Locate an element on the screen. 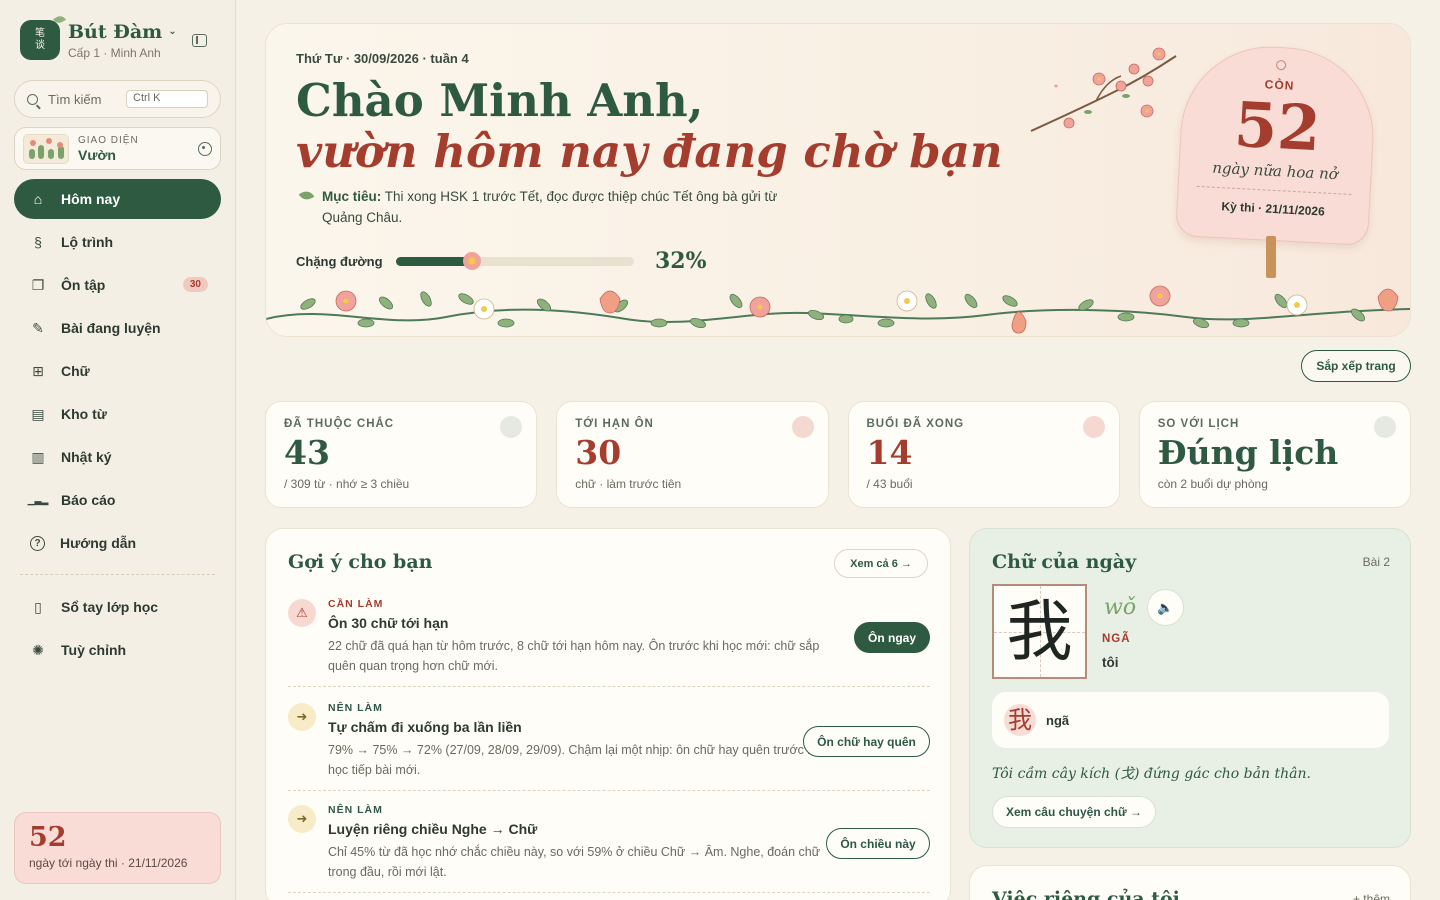 The width and height of the screenshot is (1440, 900). see-all-button: Xem cả 6 → is located at coordinates (881, 563).